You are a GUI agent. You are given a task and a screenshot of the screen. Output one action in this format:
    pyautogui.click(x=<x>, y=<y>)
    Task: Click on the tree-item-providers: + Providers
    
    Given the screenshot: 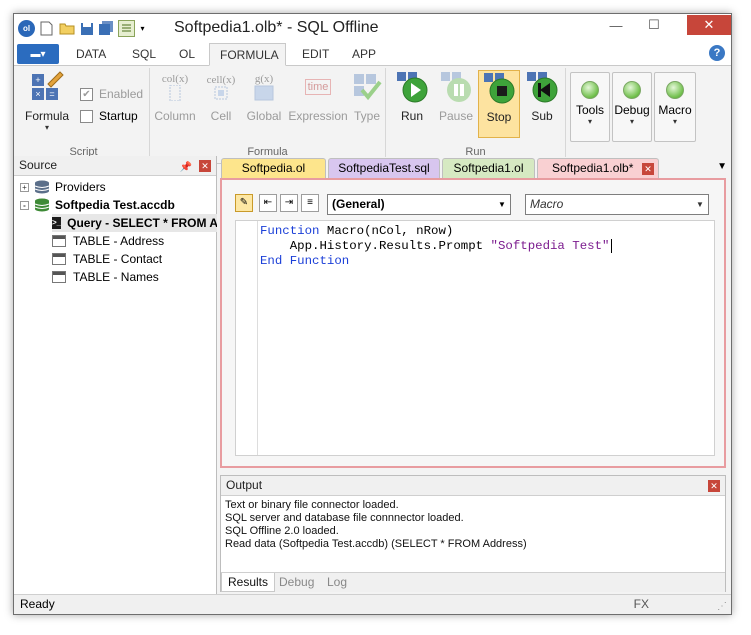 What is the action you would take?
    pyautogui.click(x=63, y=187)
    